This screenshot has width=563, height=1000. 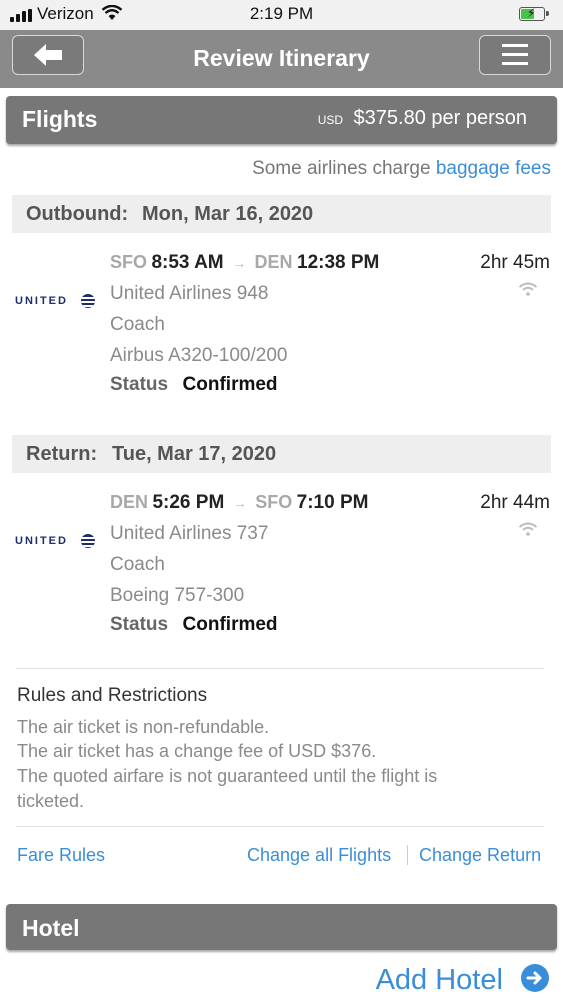 What do you see at coordinates (440, 118) in the screenshot?
I see `price-amount: $375.80 per person` at bounding box center [440, 118].